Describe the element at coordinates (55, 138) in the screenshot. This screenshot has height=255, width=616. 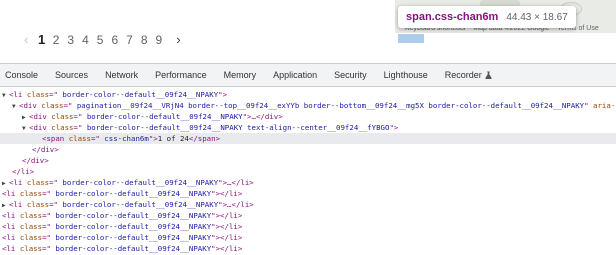
I see `dom-token: <span` at that location.